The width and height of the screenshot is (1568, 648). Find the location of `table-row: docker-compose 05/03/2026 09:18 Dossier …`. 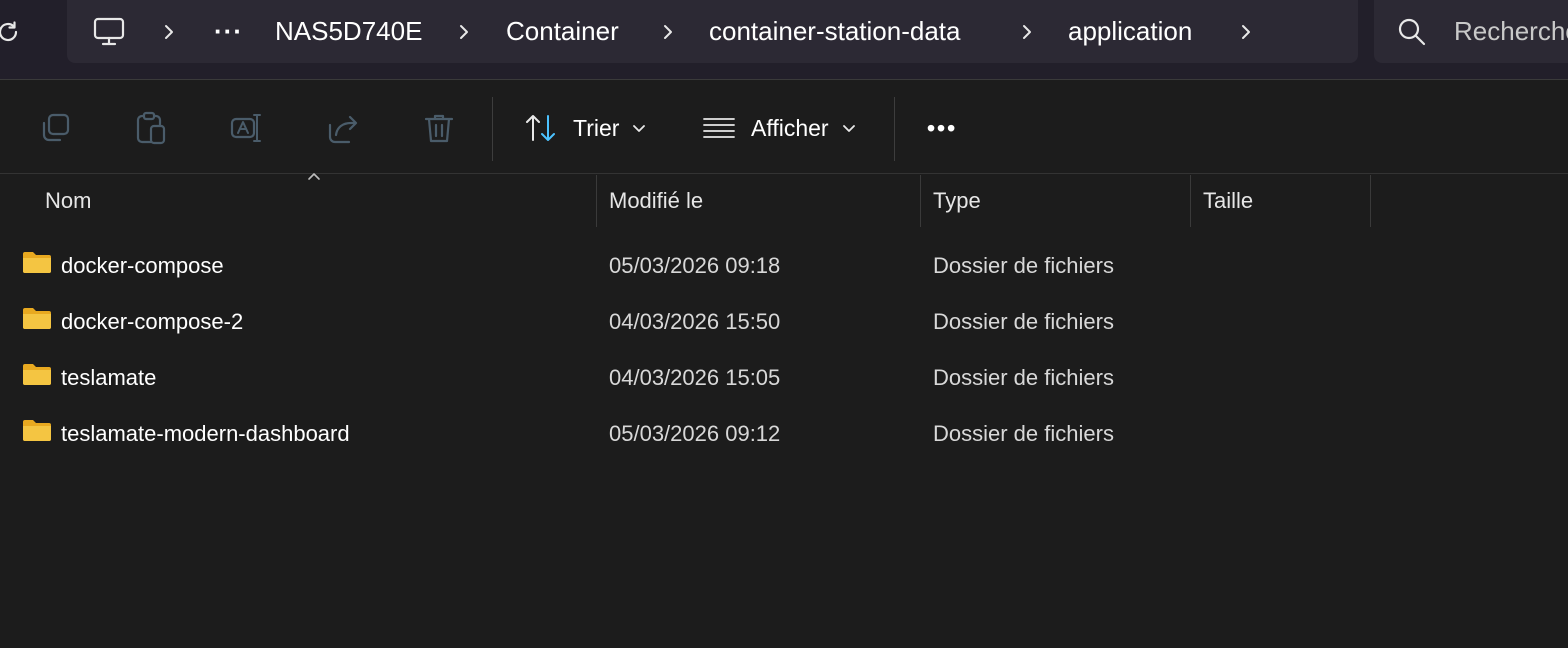

table-row: docker-compose 05/03/2026 09:18 Dossier … is located at coordinates (784, 266).